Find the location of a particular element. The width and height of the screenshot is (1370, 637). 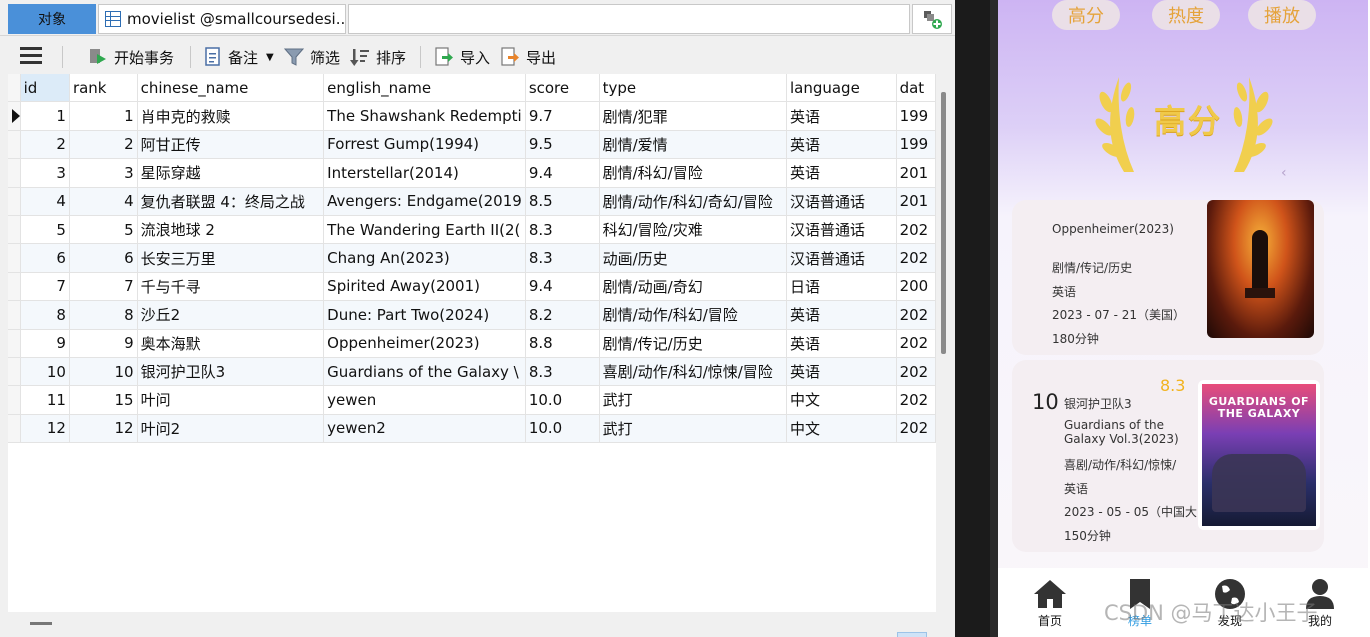

table-cell: Chang An(2023) is located at coordinates (424, 258).